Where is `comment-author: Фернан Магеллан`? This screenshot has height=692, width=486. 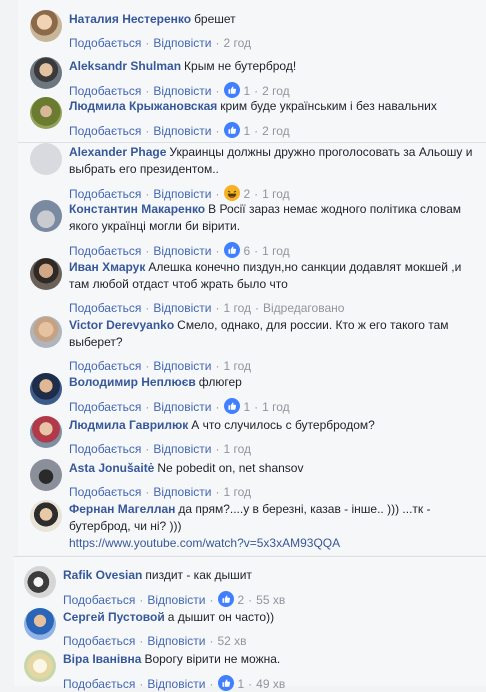 comment-author: Фернан Магеллан is located at coordinates (122, 509).